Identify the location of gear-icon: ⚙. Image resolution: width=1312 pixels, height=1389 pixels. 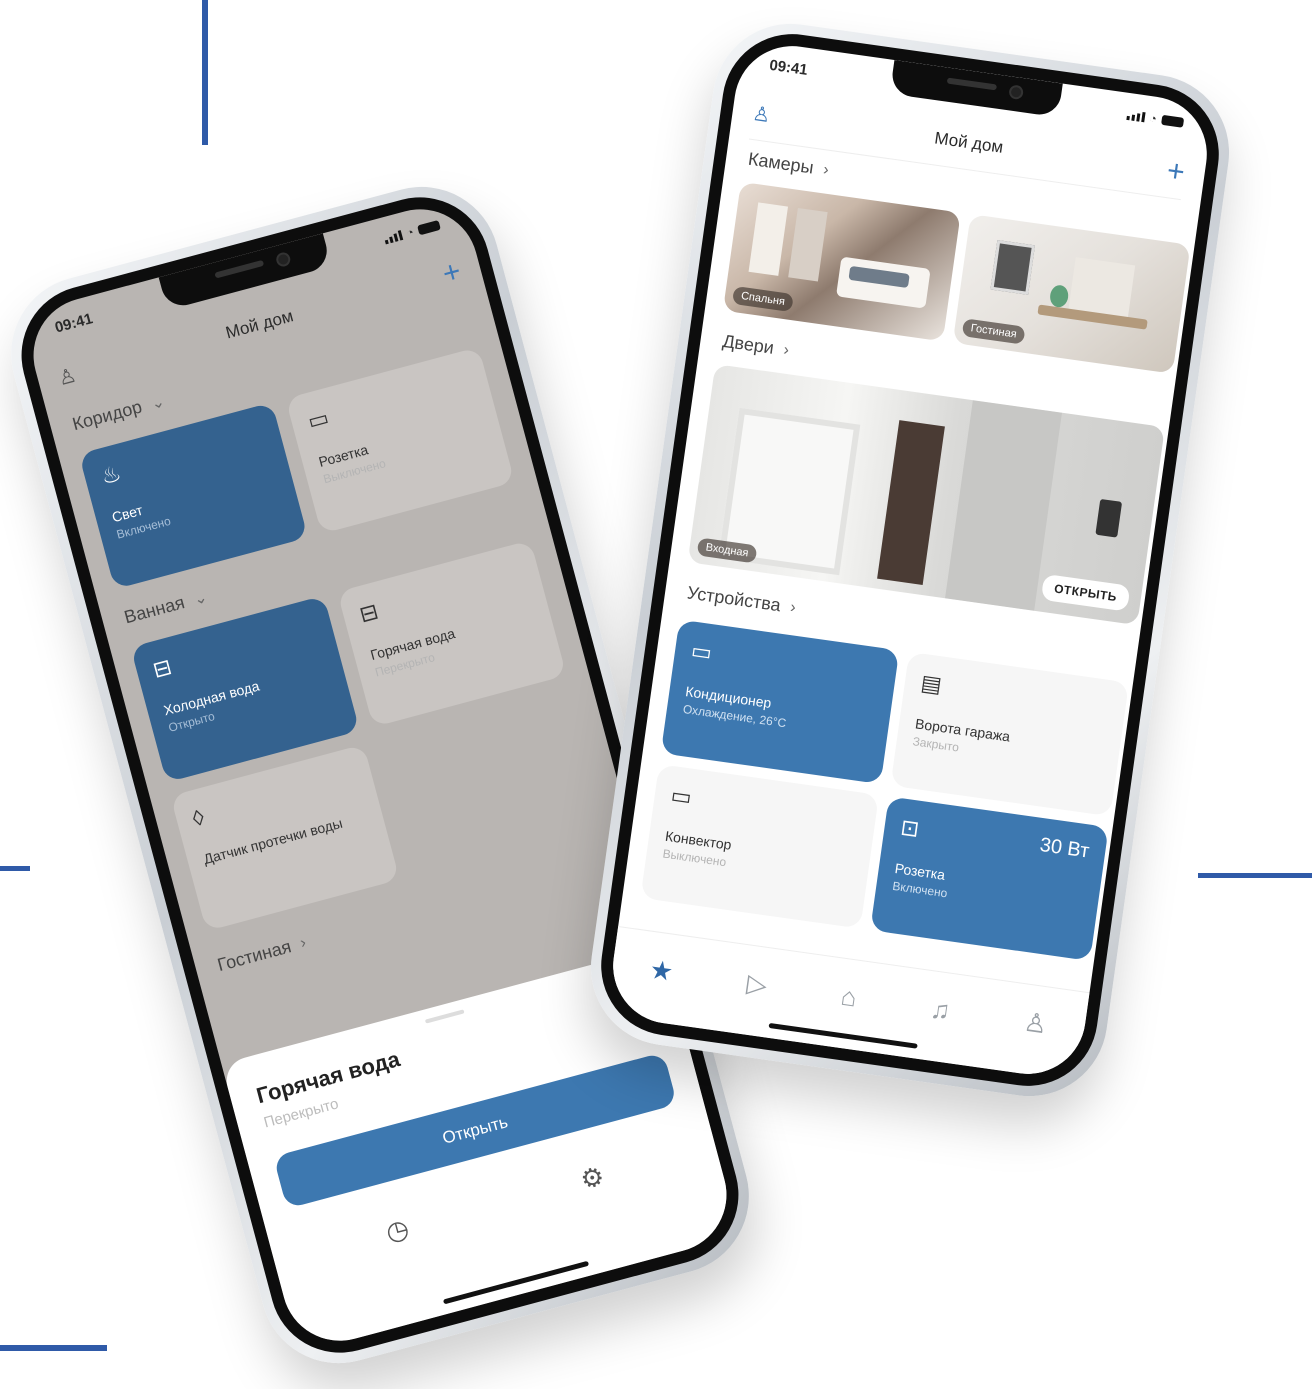
(592, 1178).